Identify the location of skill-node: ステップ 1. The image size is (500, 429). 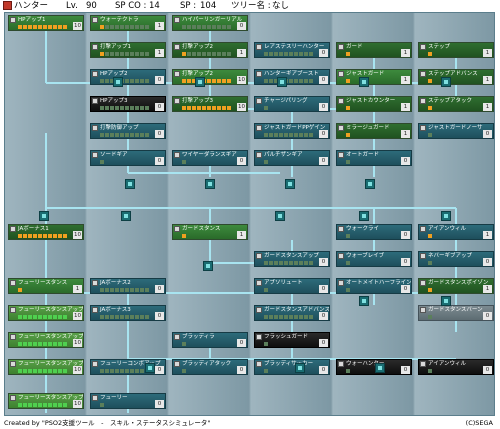
(456, 50).